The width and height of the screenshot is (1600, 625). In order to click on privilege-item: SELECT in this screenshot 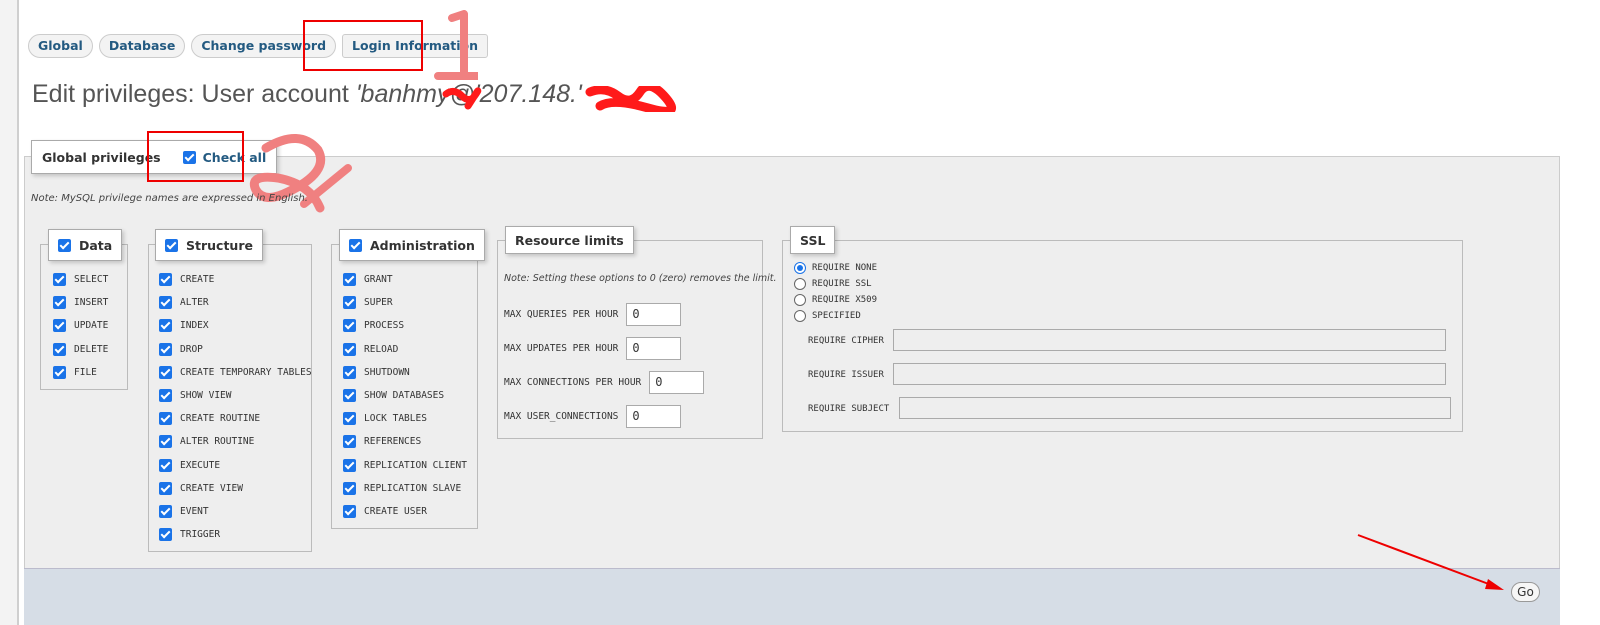, I will do `click(80, 279)`.